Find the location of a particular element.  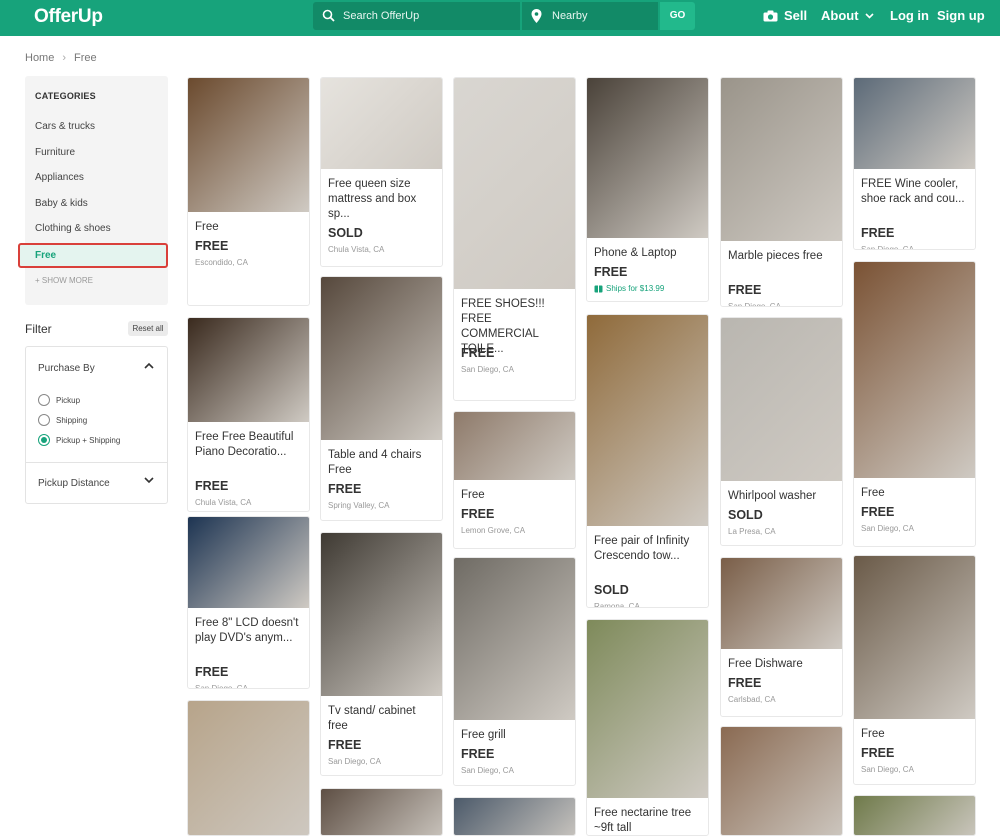

divider is located at coordinates (96, 462).